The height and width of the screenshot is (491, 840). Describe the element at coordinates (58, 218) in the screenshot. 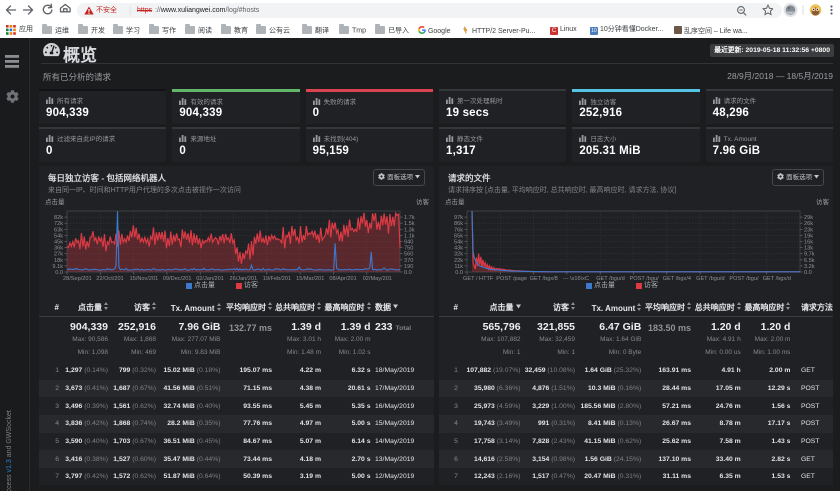

I see `svg-text: 82k` at that location.